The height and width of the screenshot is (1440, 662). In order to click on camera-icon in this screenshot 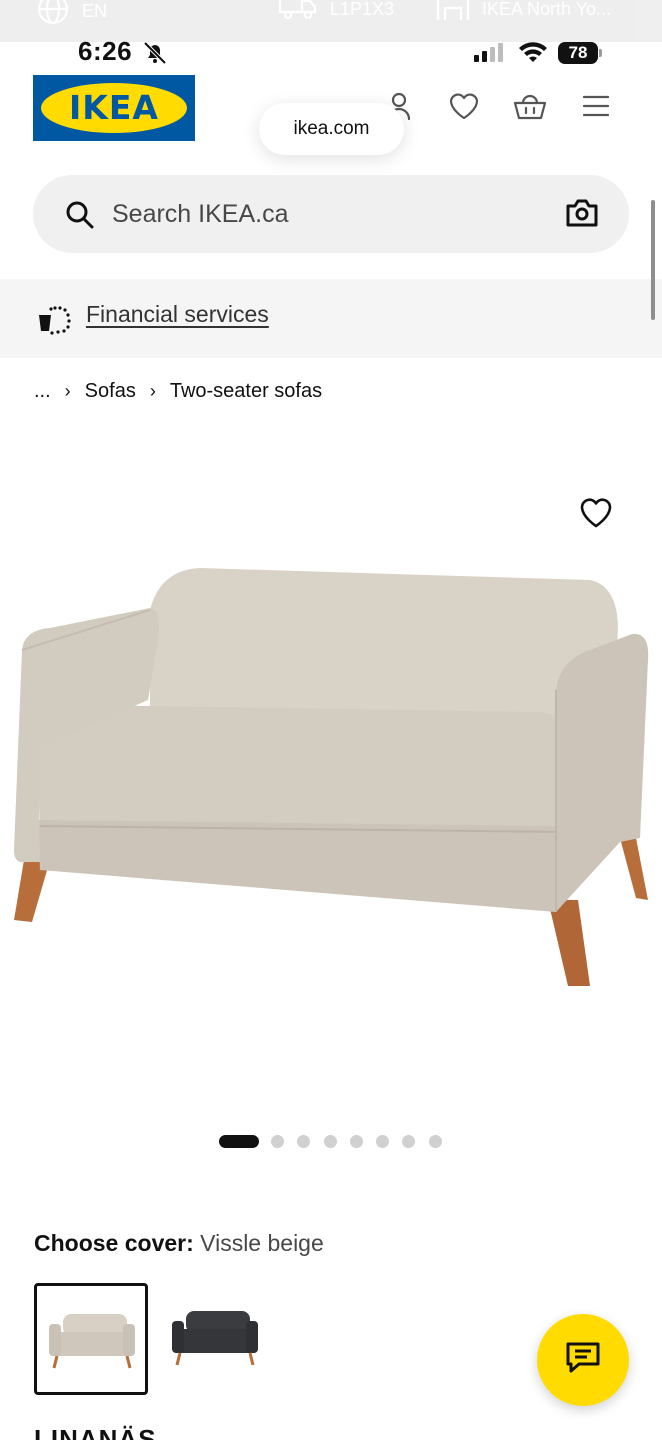, I will do `click(582, 215)`.